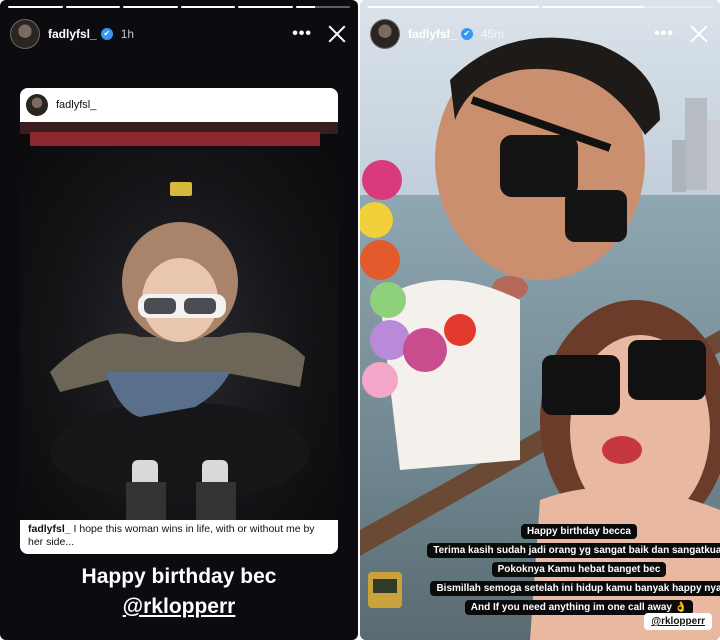 Image resolution: width=720 pixels, height=640 pixels. I want to click on story-time: 1h, so click(127, 34).